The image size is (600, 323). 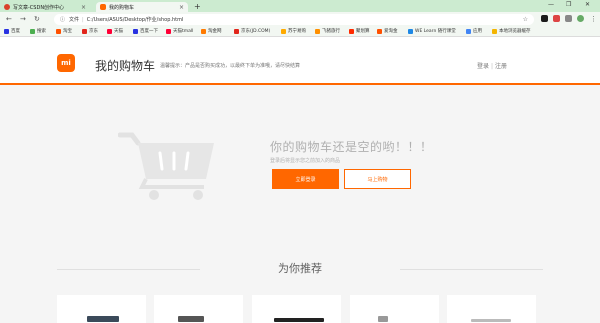 I want to click on reload-button: ↻, so click(x=37, y=19).